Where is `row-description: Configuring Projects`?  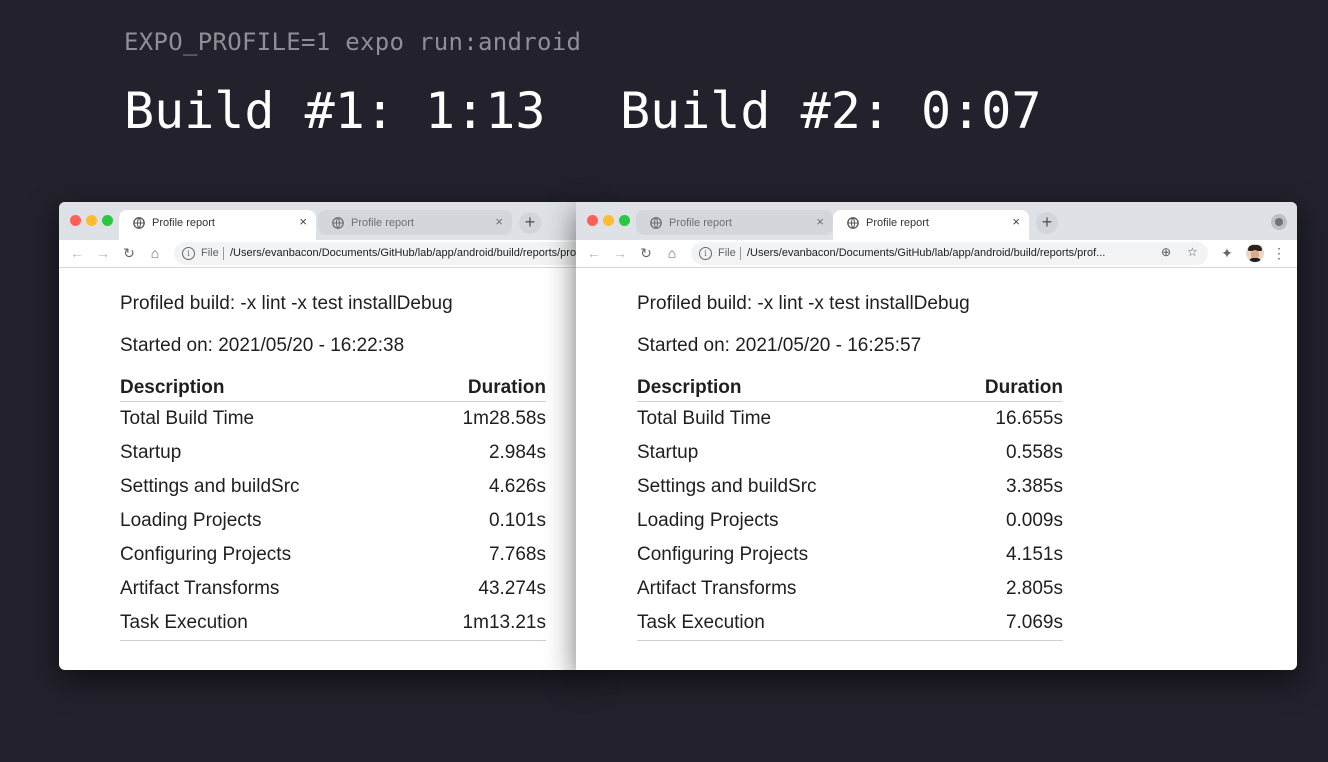
row-description: Configuring Projects is located at coordinates (723, 554).